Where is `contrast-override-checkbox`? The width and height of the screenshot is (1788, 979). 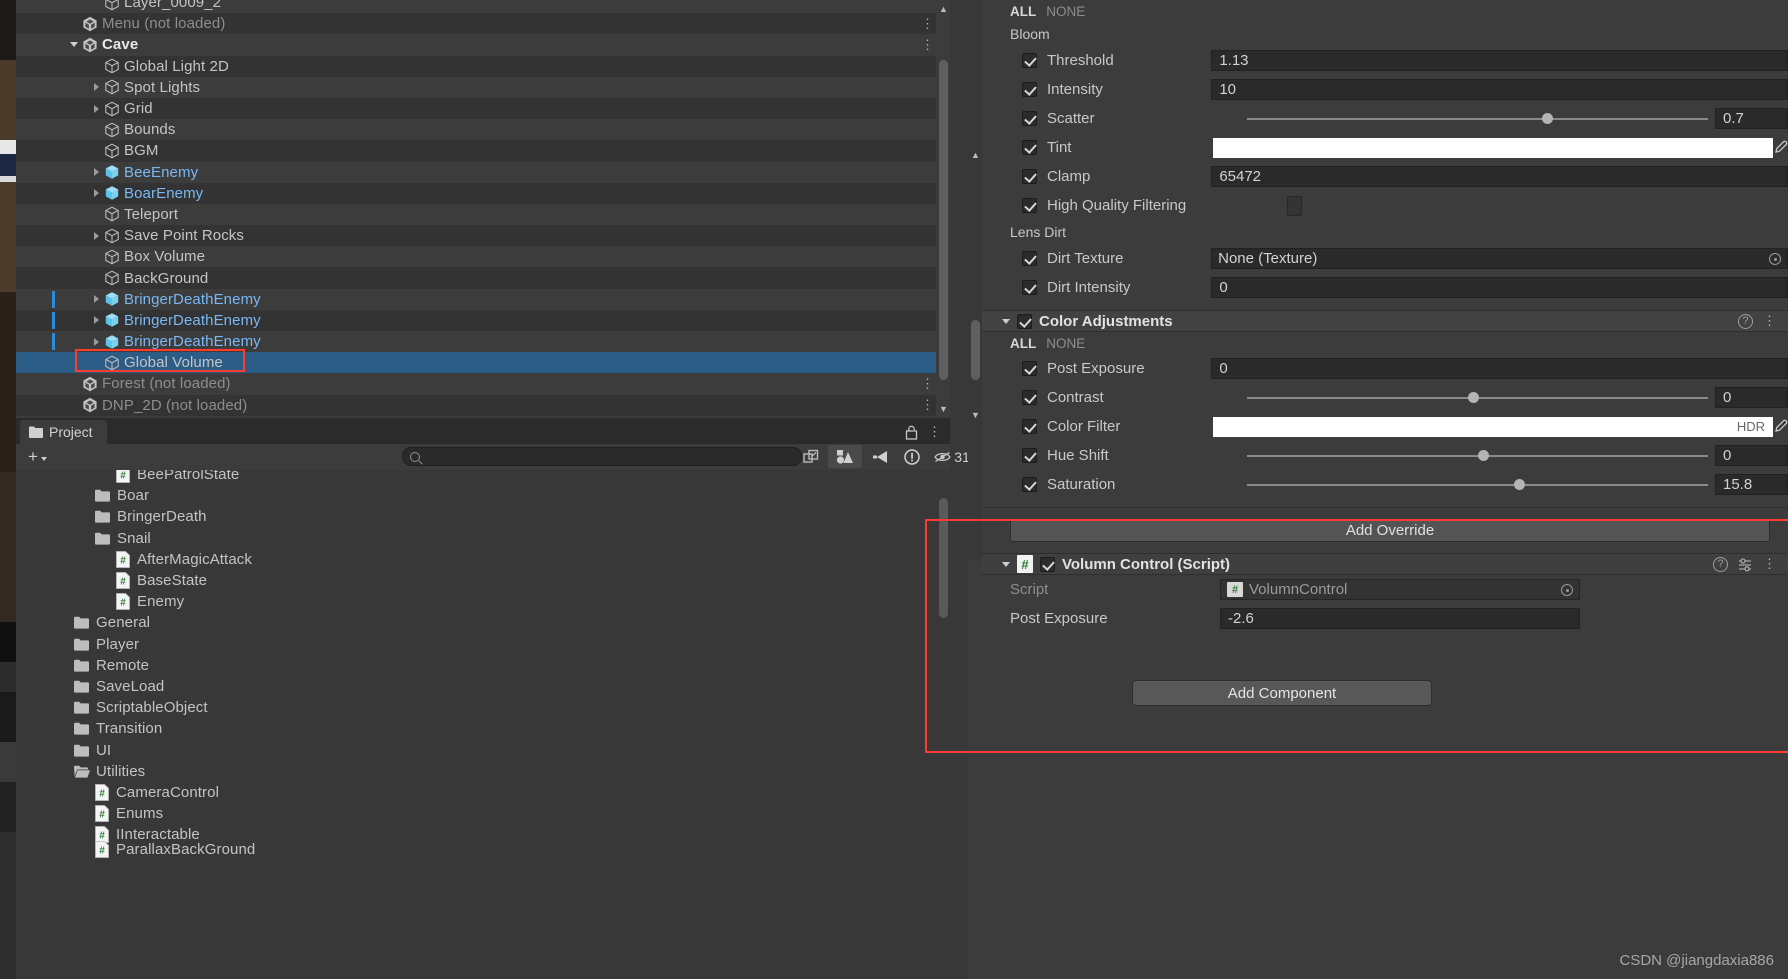 contrast-override-checkbox is located at coordinates (1029, 397).